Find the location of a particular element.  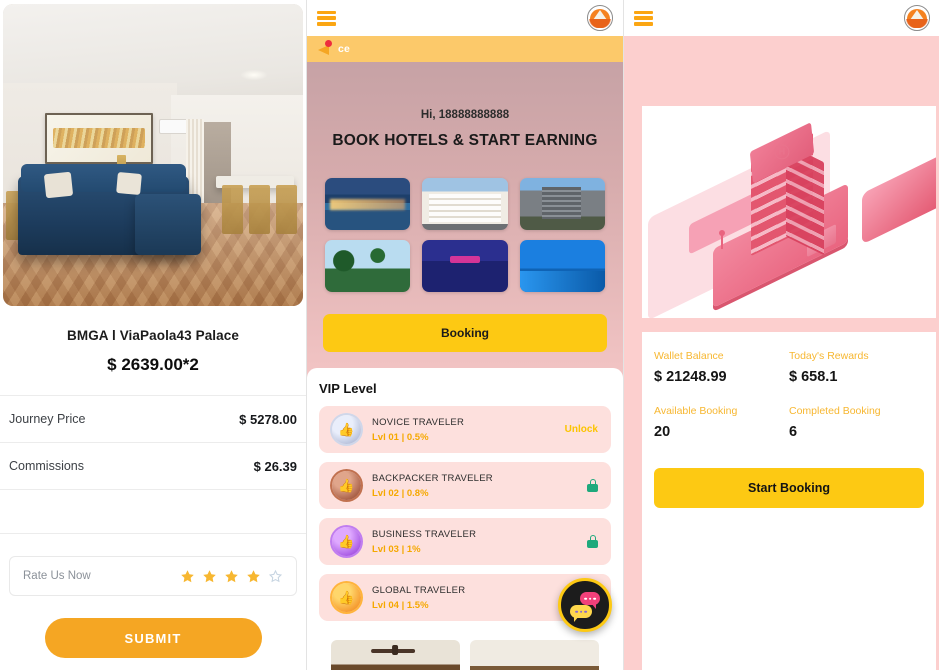

vip-level-name: BUSINESS TRAVELER is located at coordinates (424, 534).